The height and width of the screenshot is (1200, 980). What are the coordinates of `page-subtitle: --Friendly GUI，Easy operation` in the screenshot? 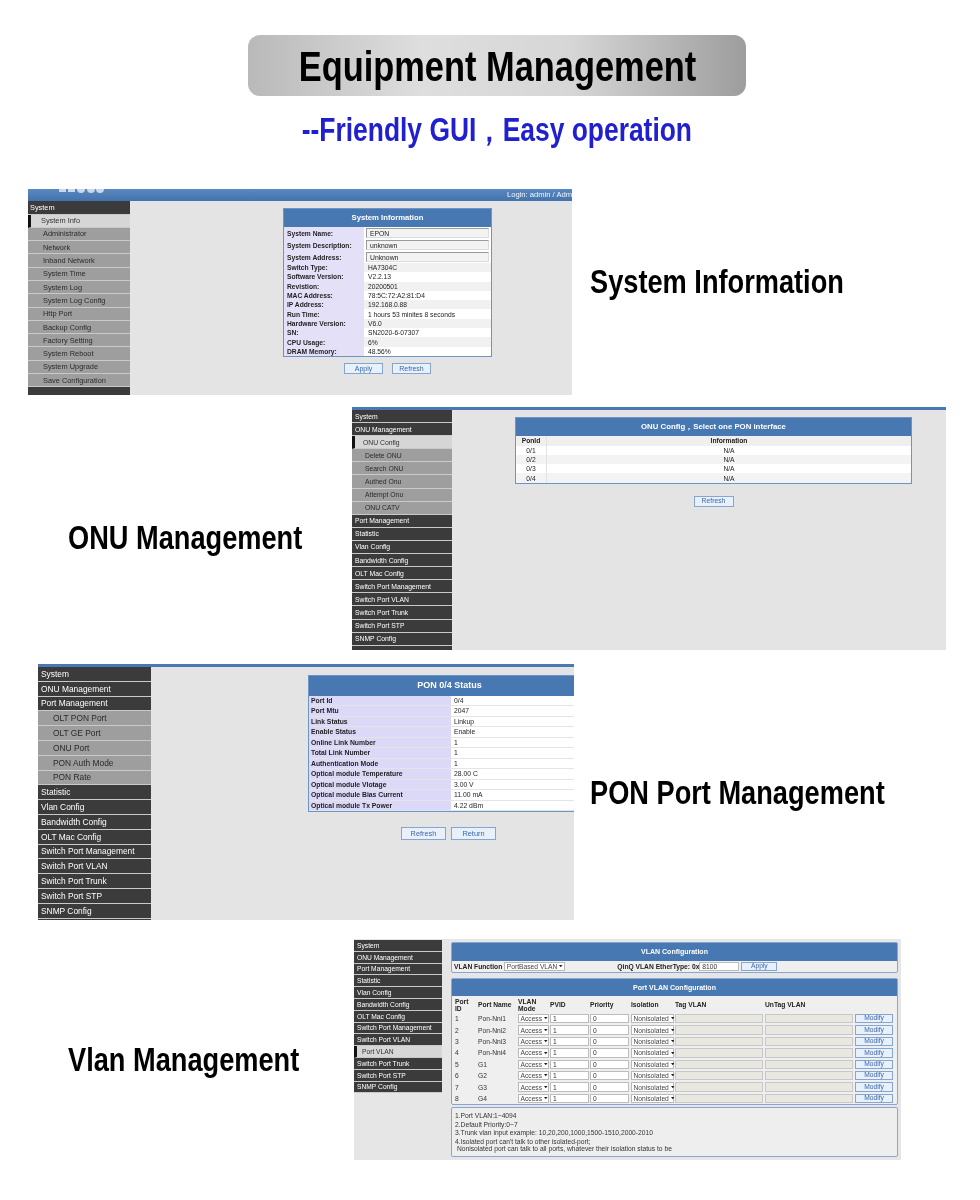 It's located at (497, 130).